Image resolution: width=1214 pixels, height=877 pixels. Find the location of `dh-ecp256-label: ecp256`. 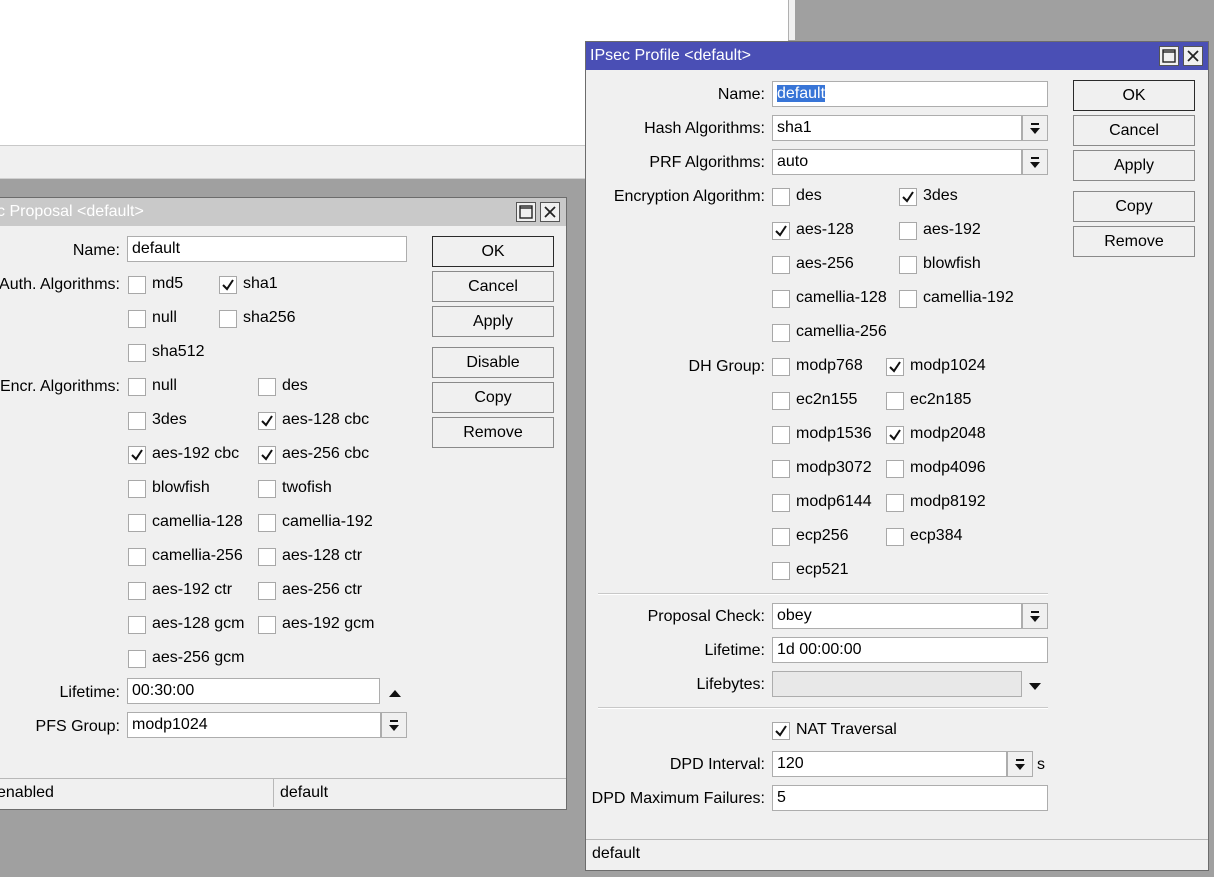

dh-ecp256-label: ecp256 is located at coordinates (822, 536).